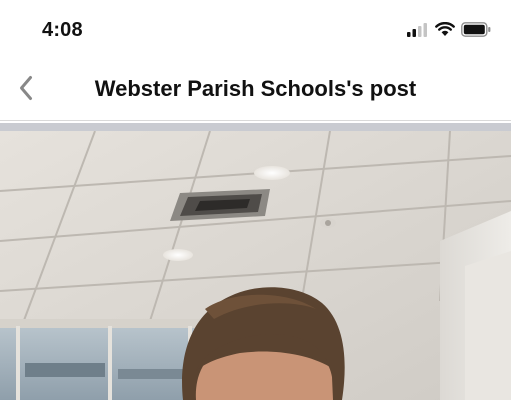 The width and height of the screenshot is (511, 400). Describe the element at coordinates (445, 31) in the screenshot. I see `wifi-icon` at that location.